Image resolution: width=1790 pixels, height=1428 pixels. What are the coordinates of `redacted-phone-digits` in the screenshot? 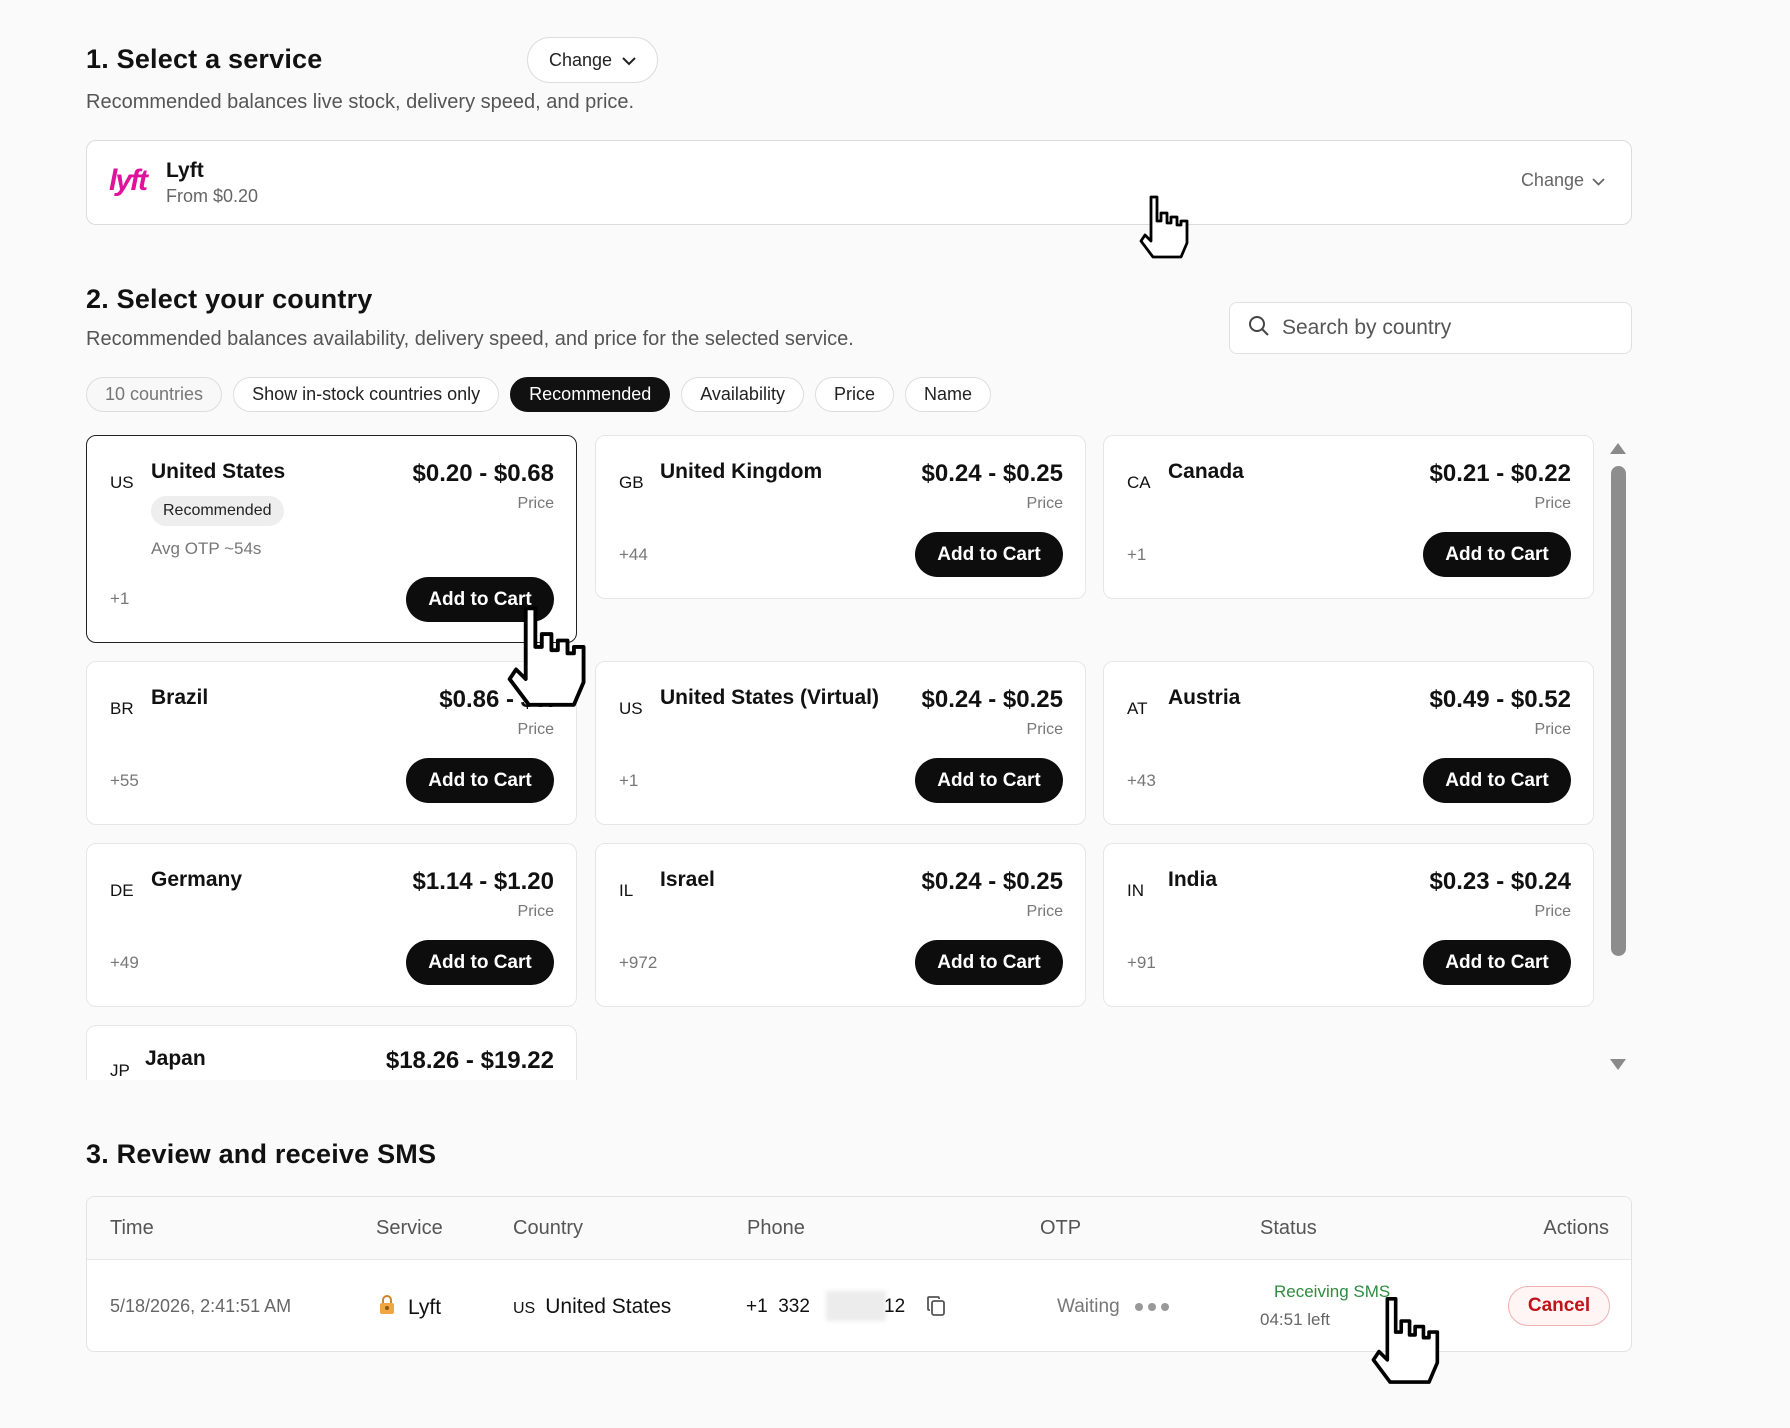 It's located at (856, 1306).